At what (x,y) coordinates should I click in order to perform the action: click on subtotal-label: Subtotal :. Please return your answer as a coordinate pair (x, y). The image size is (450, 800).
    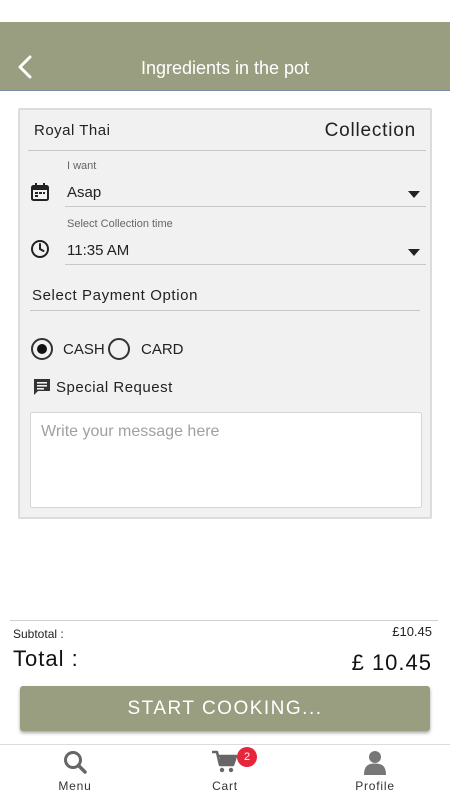
    Looking at the image, I should click on (38, 634).